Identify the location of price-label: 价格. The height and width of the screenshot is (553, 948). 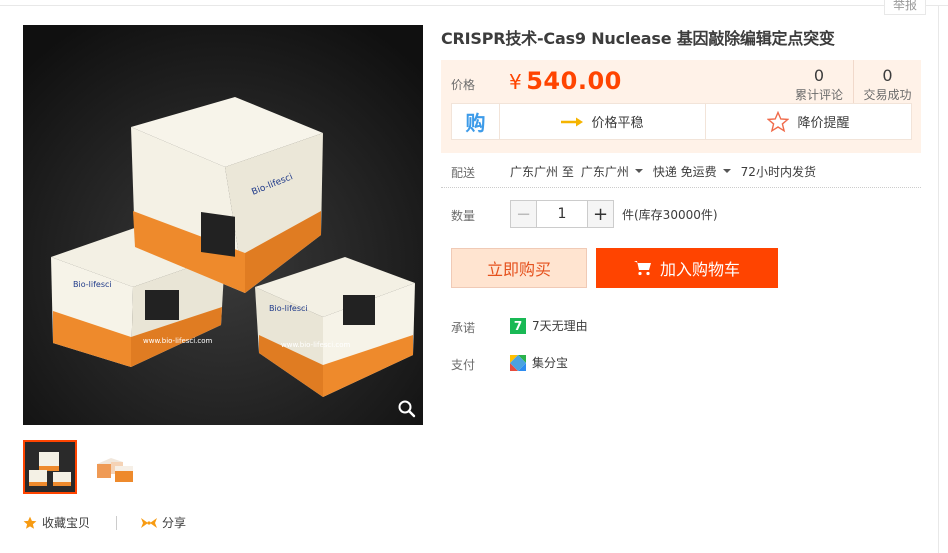
(463, 85).